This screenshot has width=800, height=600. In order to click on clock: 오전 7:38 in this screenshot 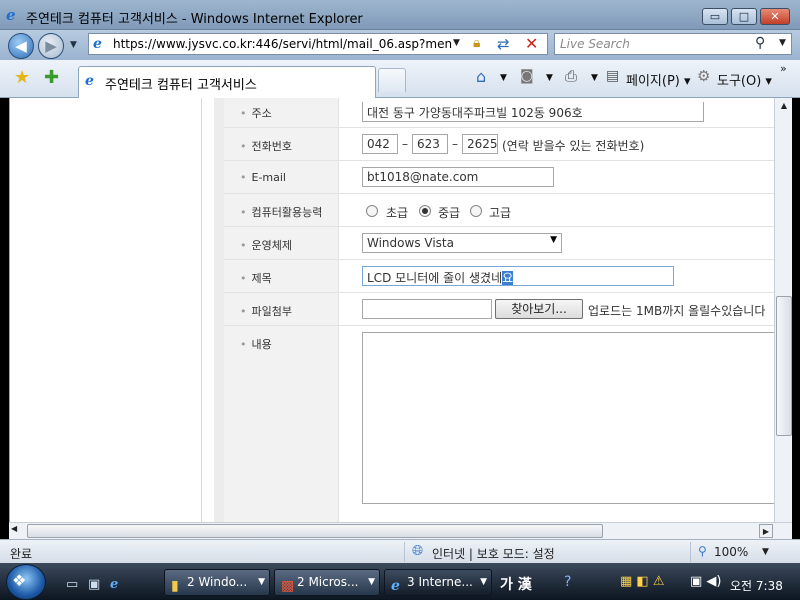, I will do `click(756, 585)`.